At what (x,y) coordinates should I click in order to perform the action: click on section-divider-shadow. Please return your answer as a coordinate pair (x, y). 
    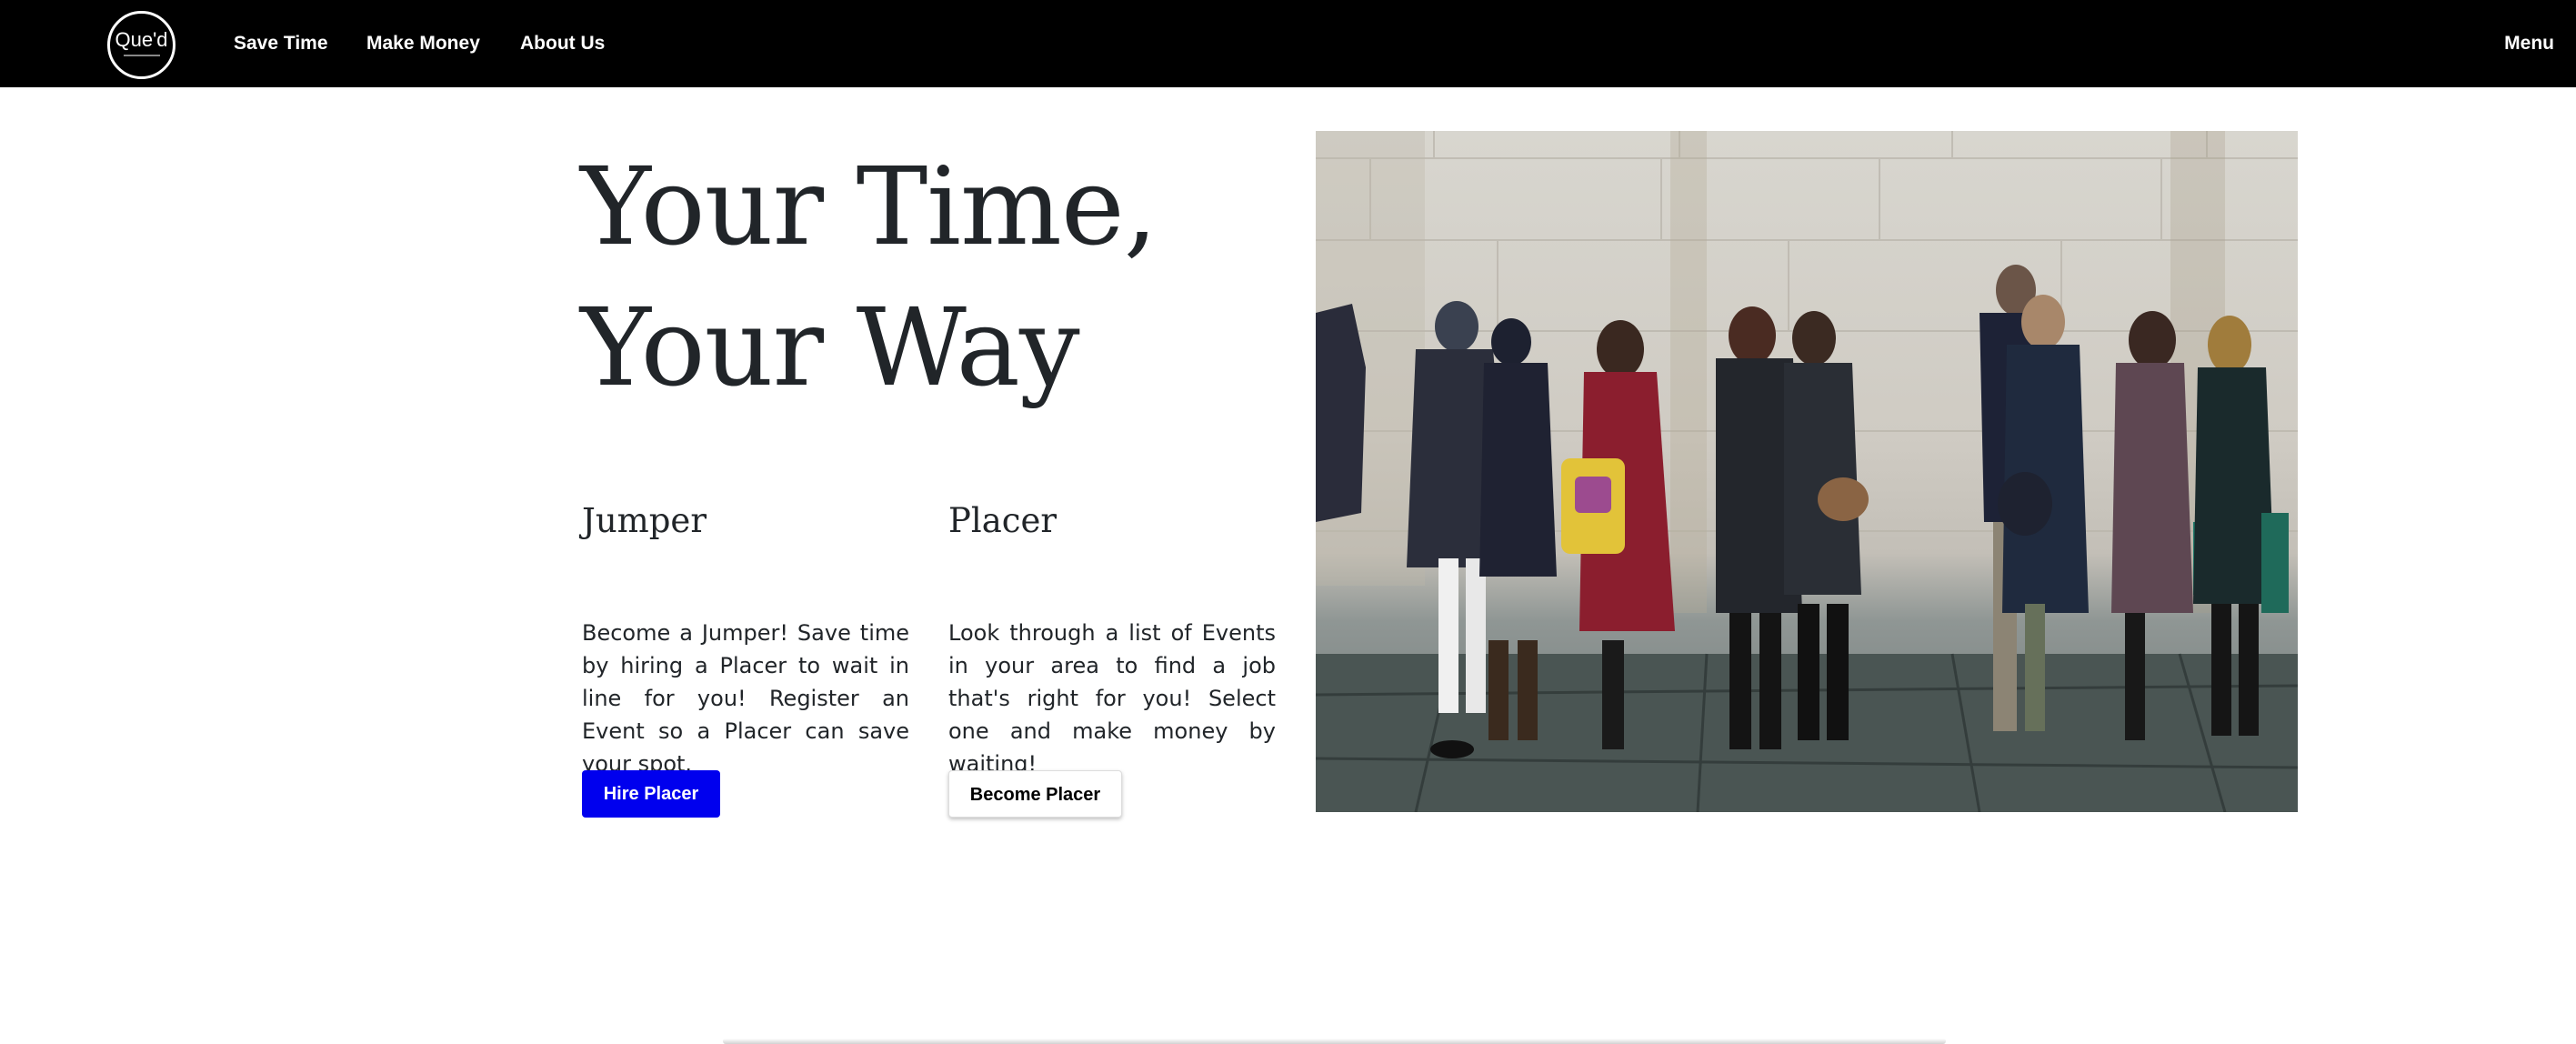
    Looking at the image, I should click on (1335, 1041).